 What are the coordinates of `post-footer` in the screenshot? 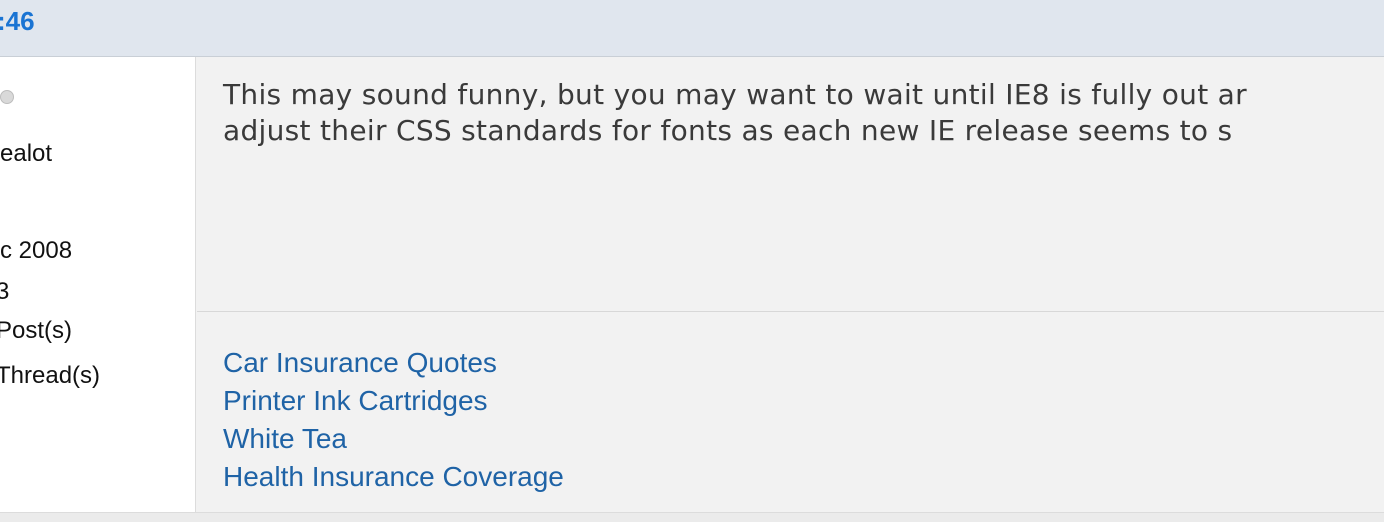 It's located at (692, 517).